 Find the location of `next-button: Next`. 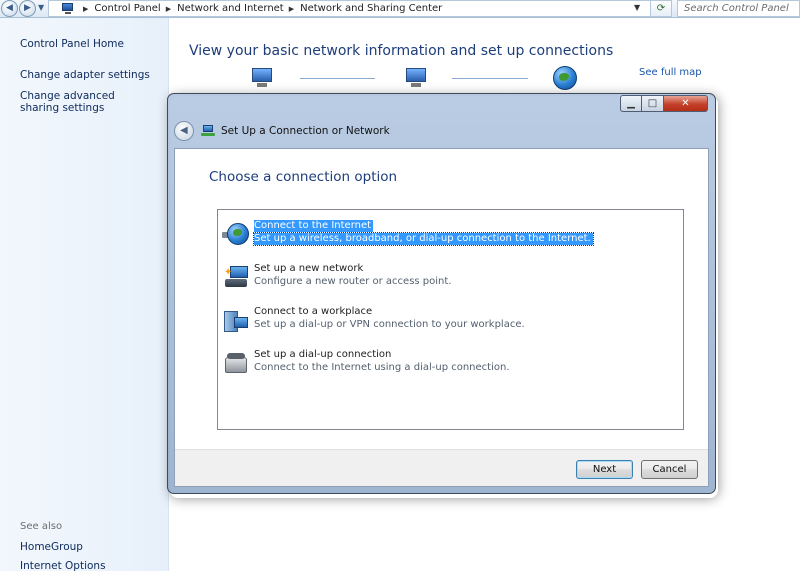

next-button: Next is located at coordinates (604, 469).